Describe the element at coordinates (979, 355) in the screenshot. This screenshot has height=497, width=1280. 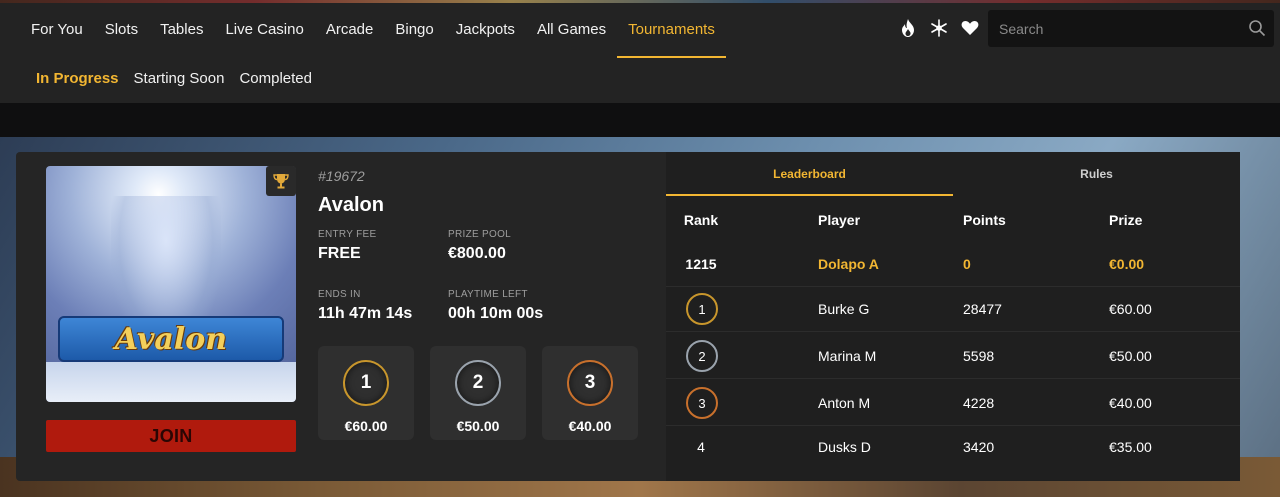
I see `row-points: 5598` at that location.